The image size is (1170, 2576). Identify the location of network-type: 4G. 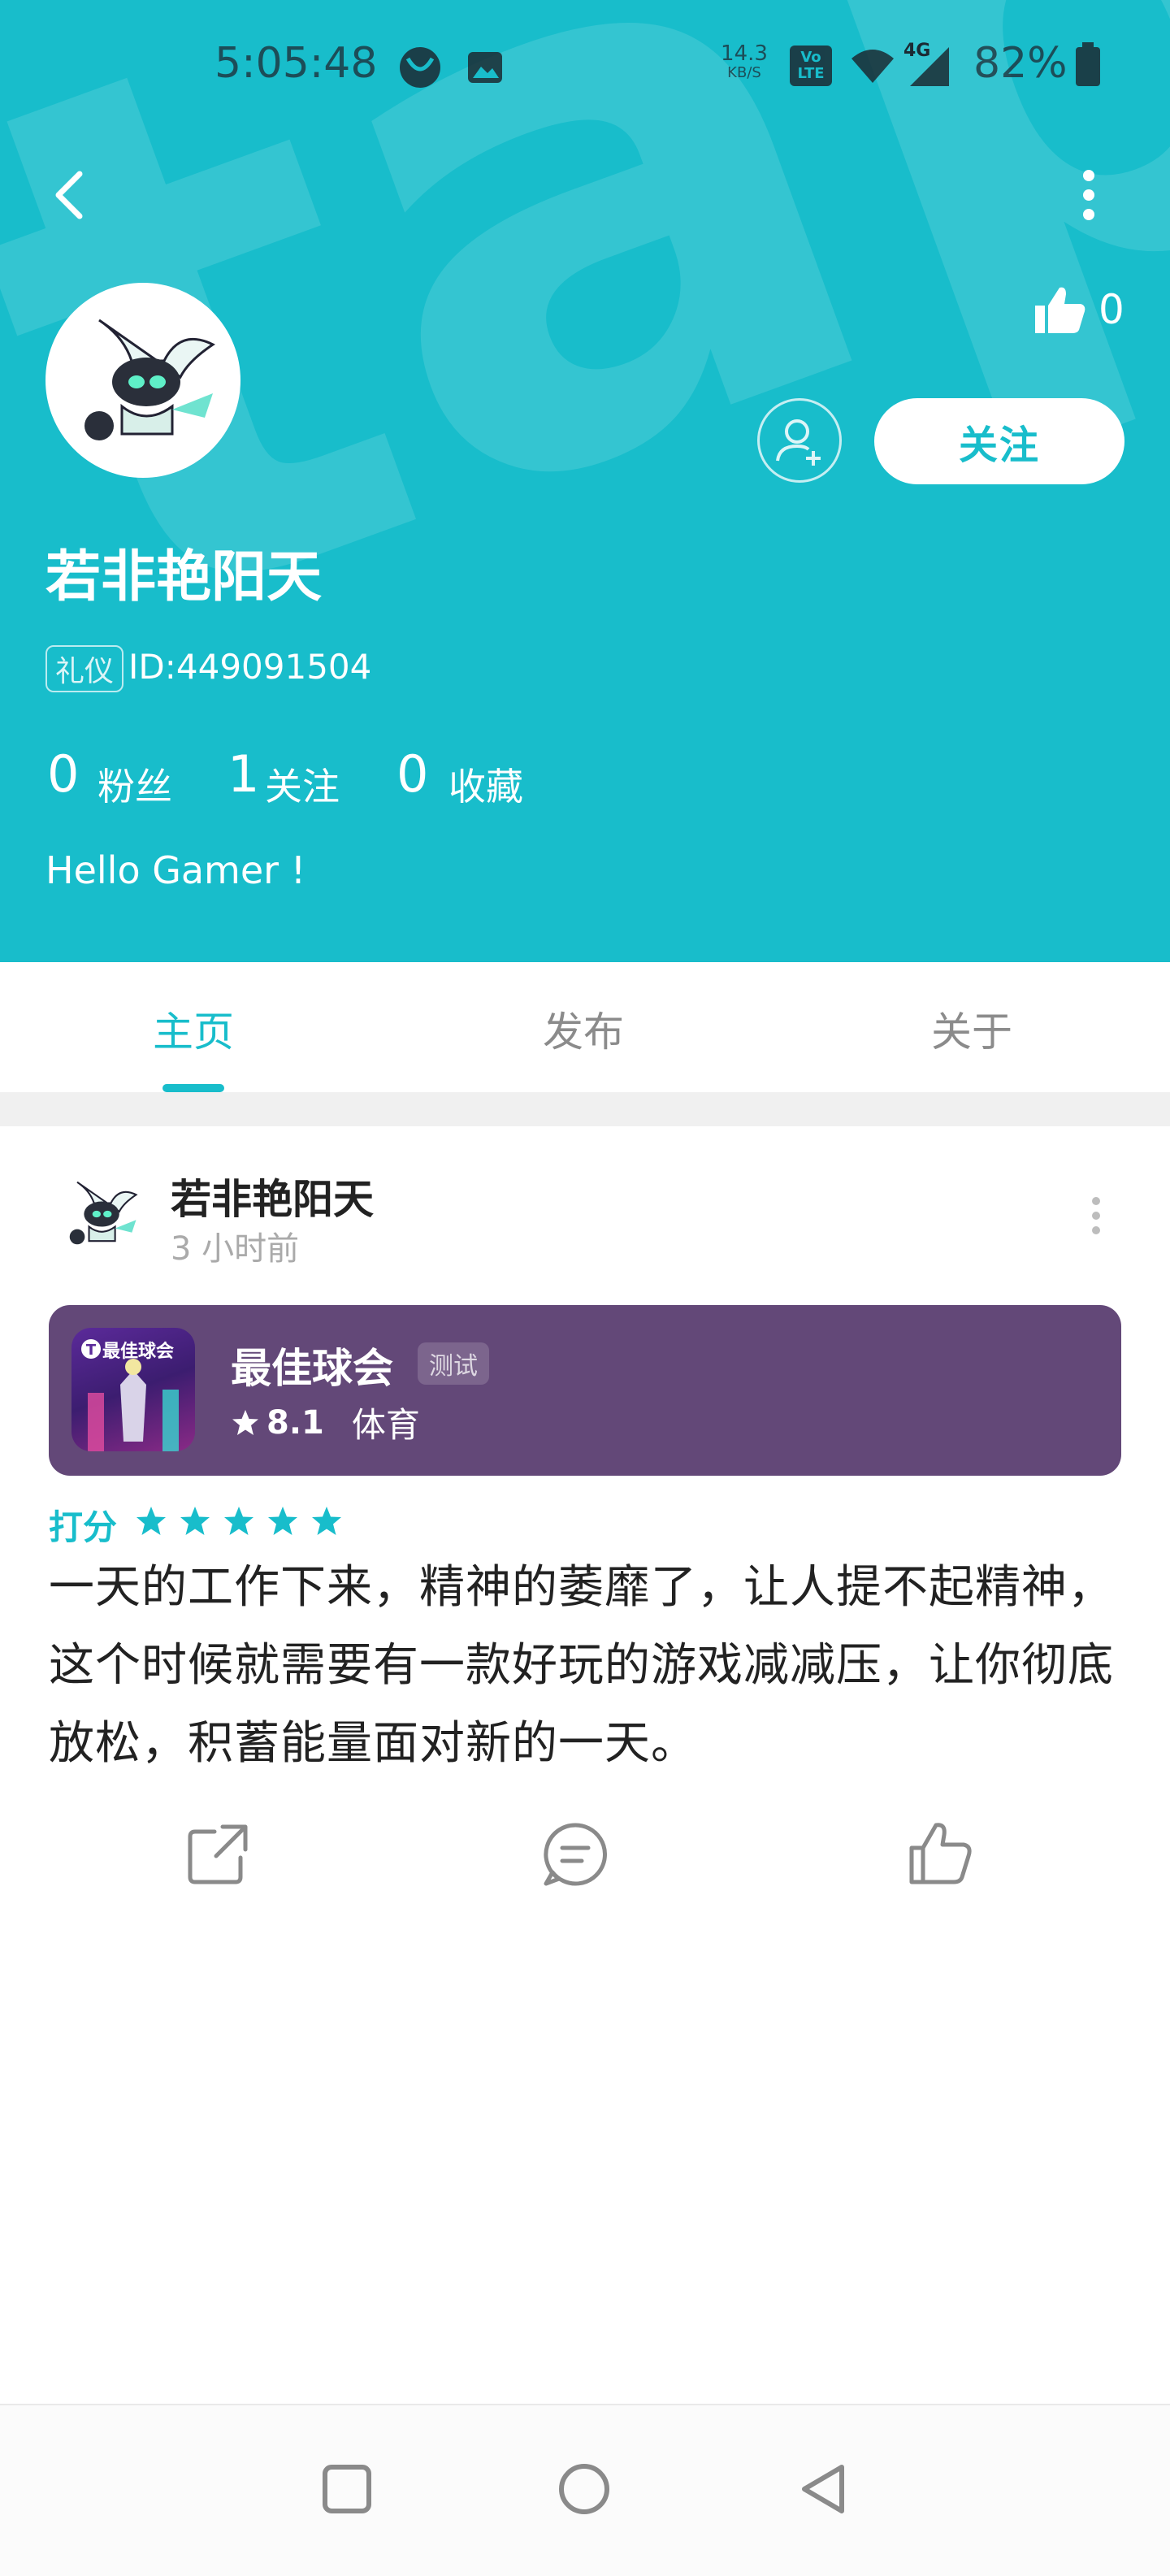
(917, 51).